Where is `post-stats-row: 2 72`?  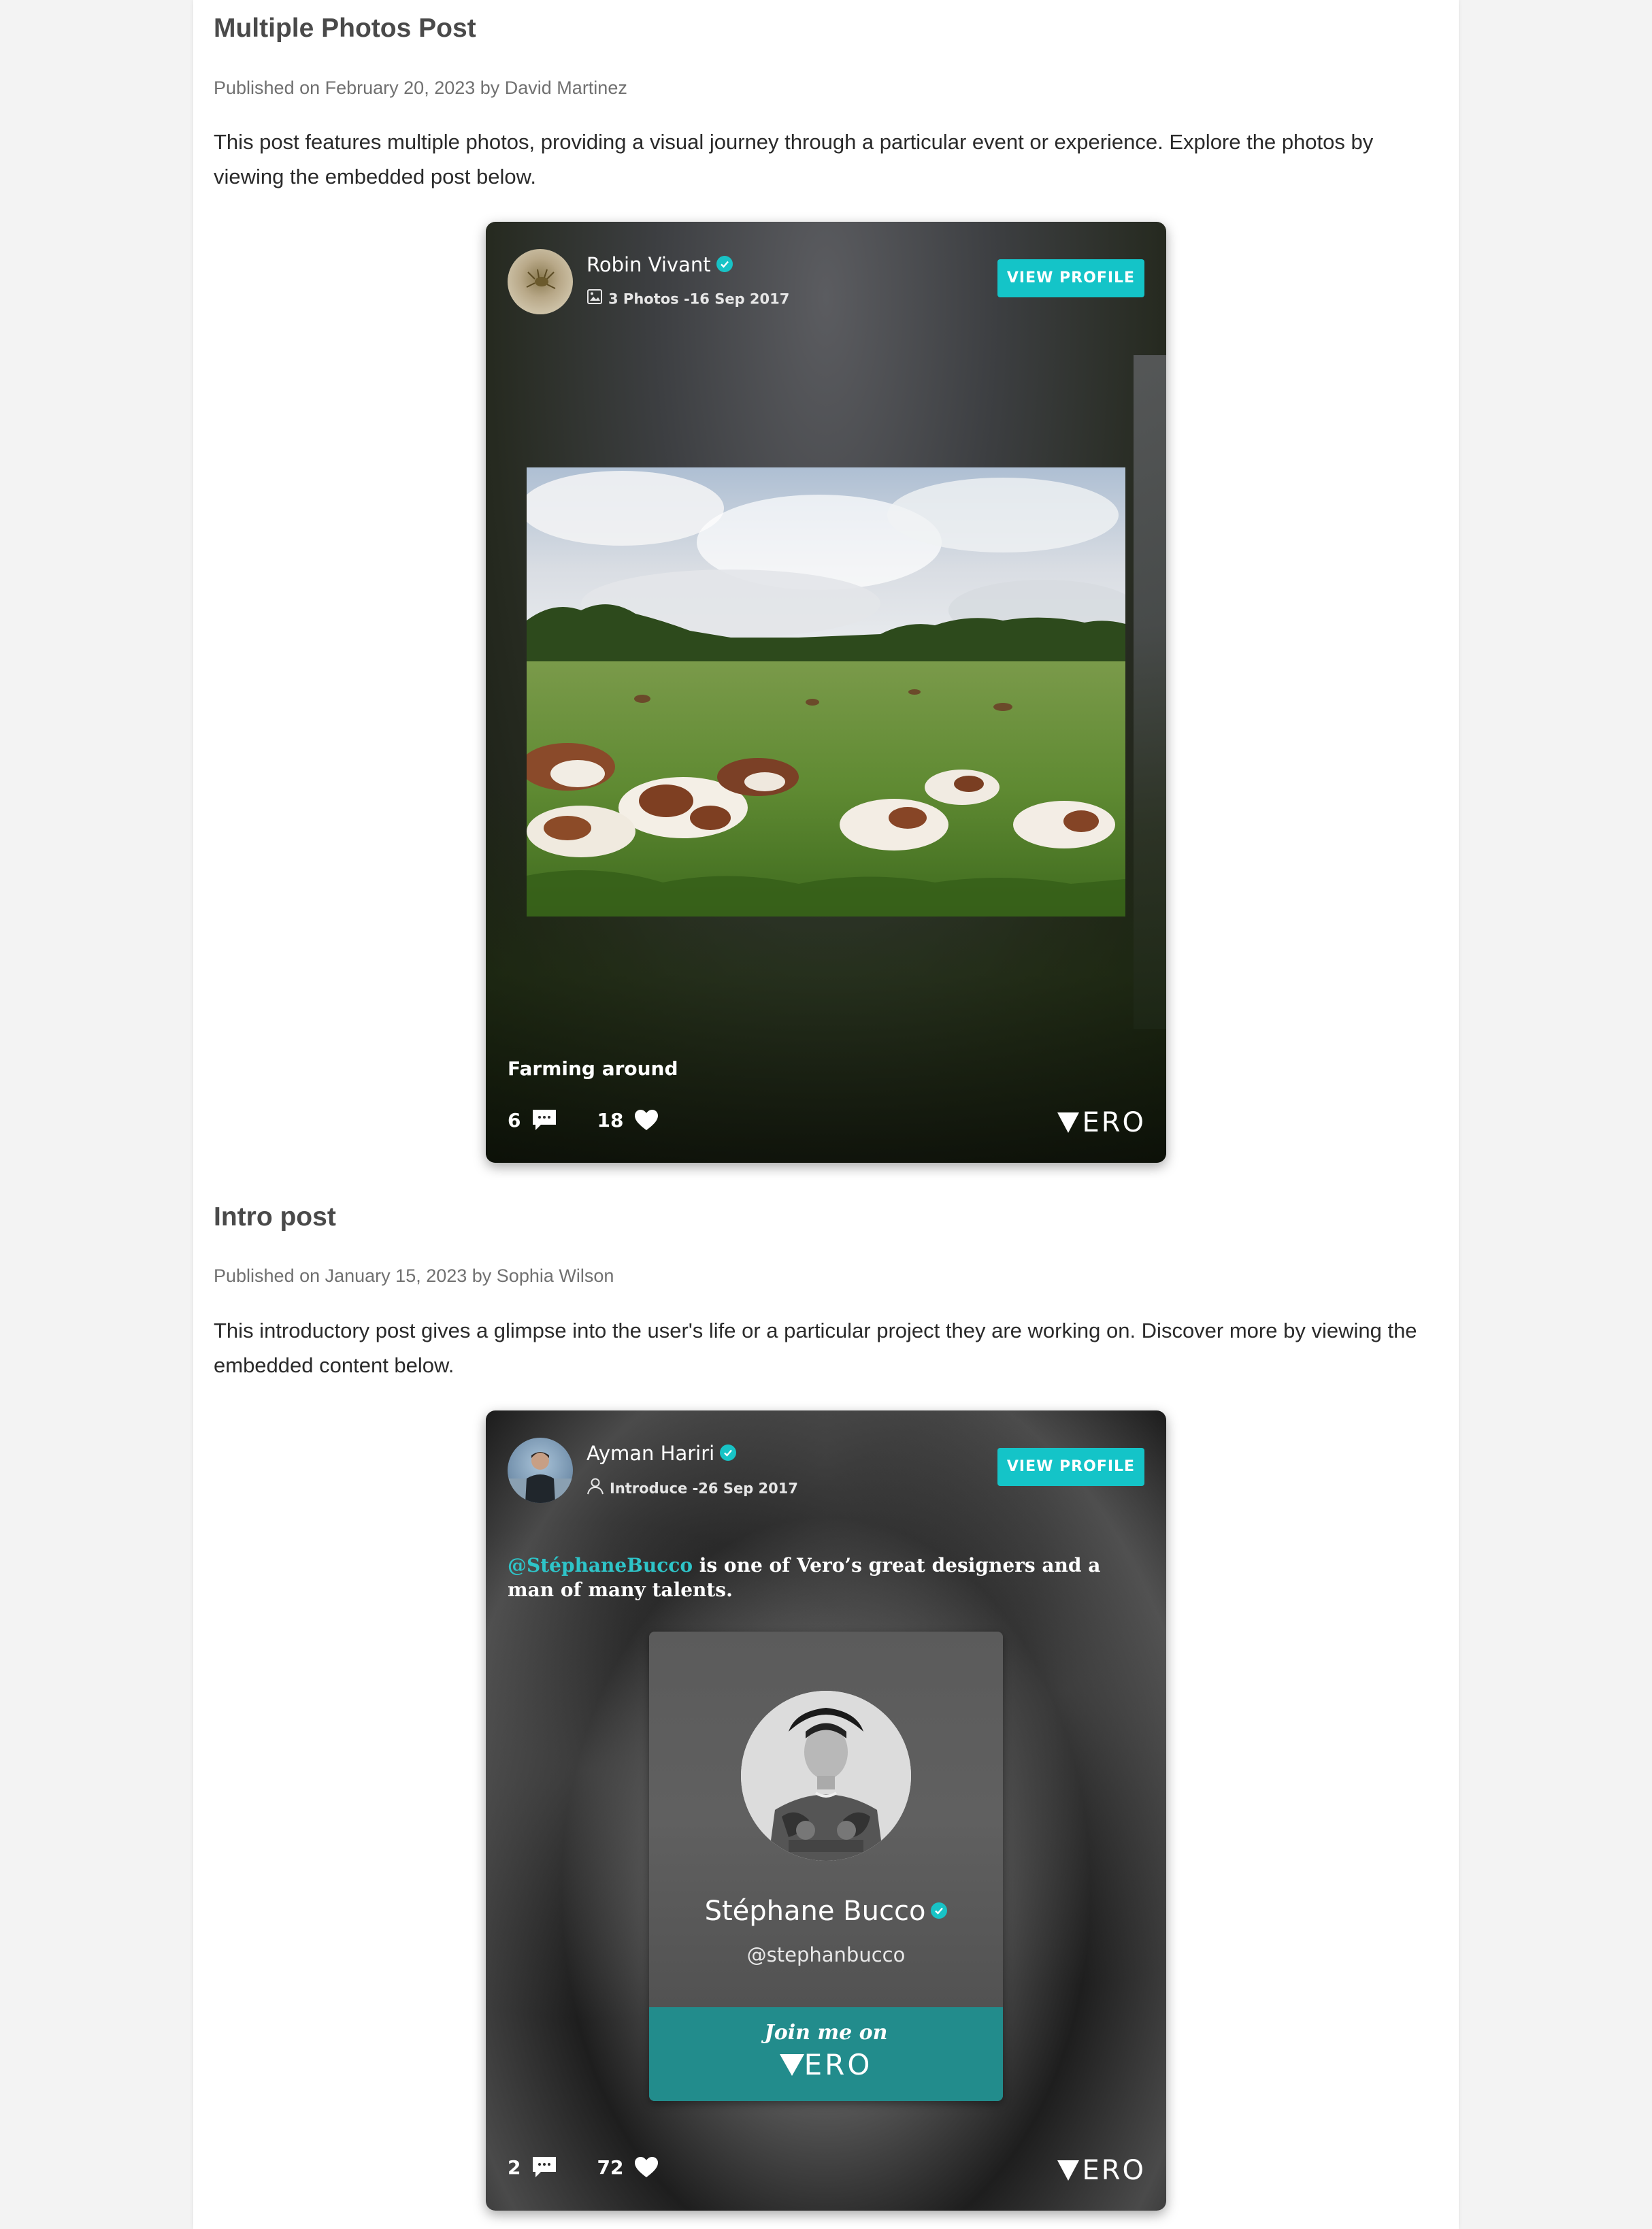
post-stats-row: 2 72 is located at coordinates (603, 2167).